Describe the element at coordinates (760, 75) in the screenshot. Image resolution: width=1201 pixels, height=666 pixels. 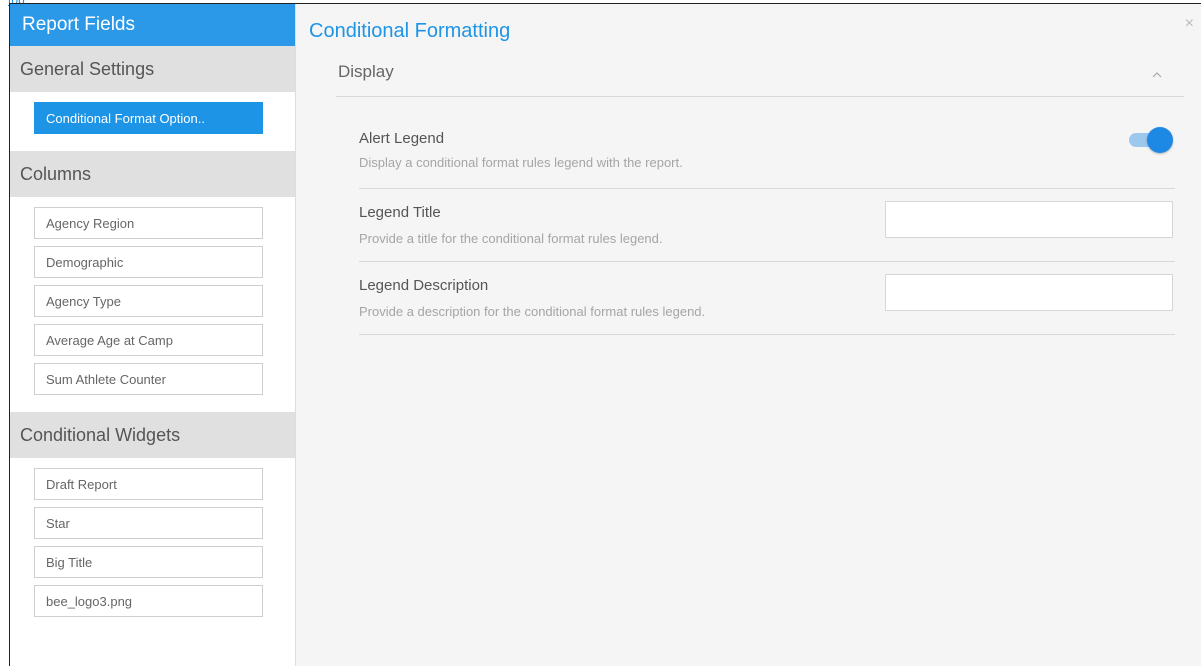
I see `display-section-header: Display` at that location.